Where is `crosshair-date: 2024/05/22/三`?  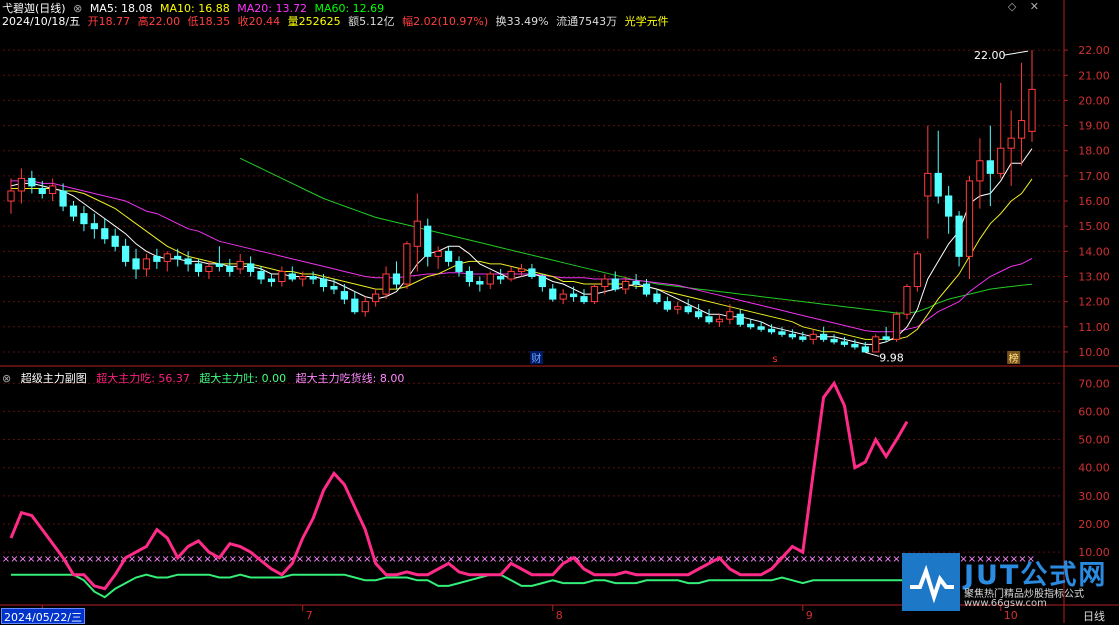
crosshair-date: 2024/05/22/三 is located at coordinates (43, 616).